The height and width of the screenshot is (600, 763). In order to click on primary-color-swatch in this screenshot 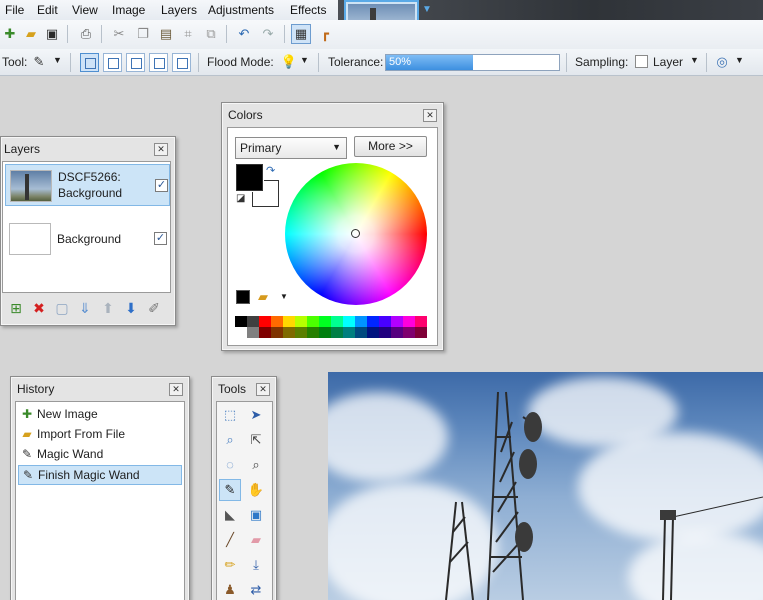, I will do `click(249, 177)`.